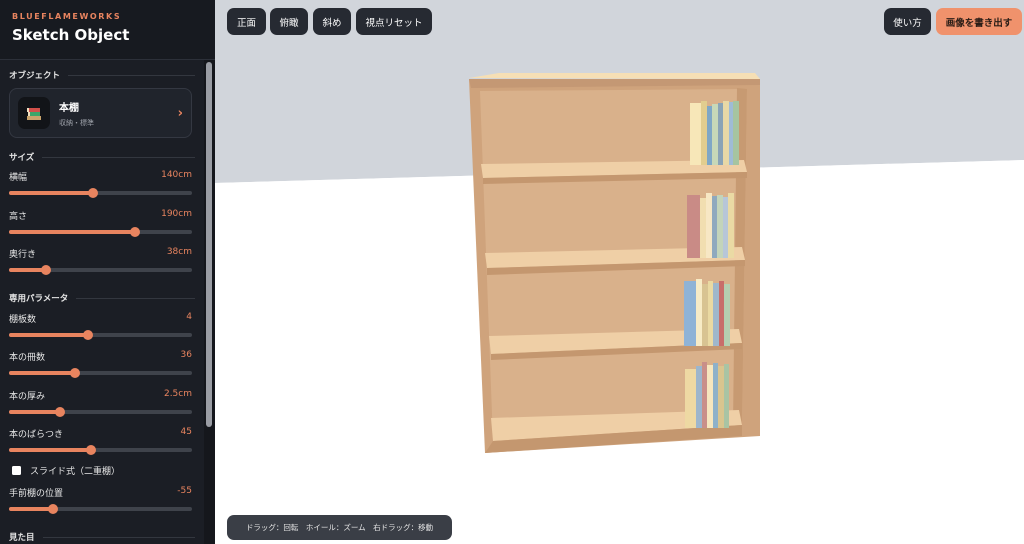  Describe the element at coordinates (100, 193) in the screenshot. I see `width-slider` at that location.